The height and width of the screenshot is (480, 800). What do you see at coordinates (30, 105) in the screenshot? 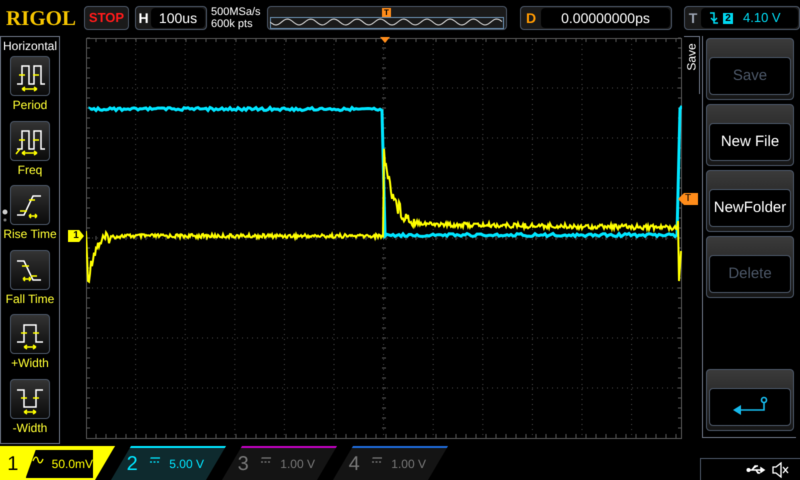
I see `measure-label: Period` at bounding box center [30, 105].